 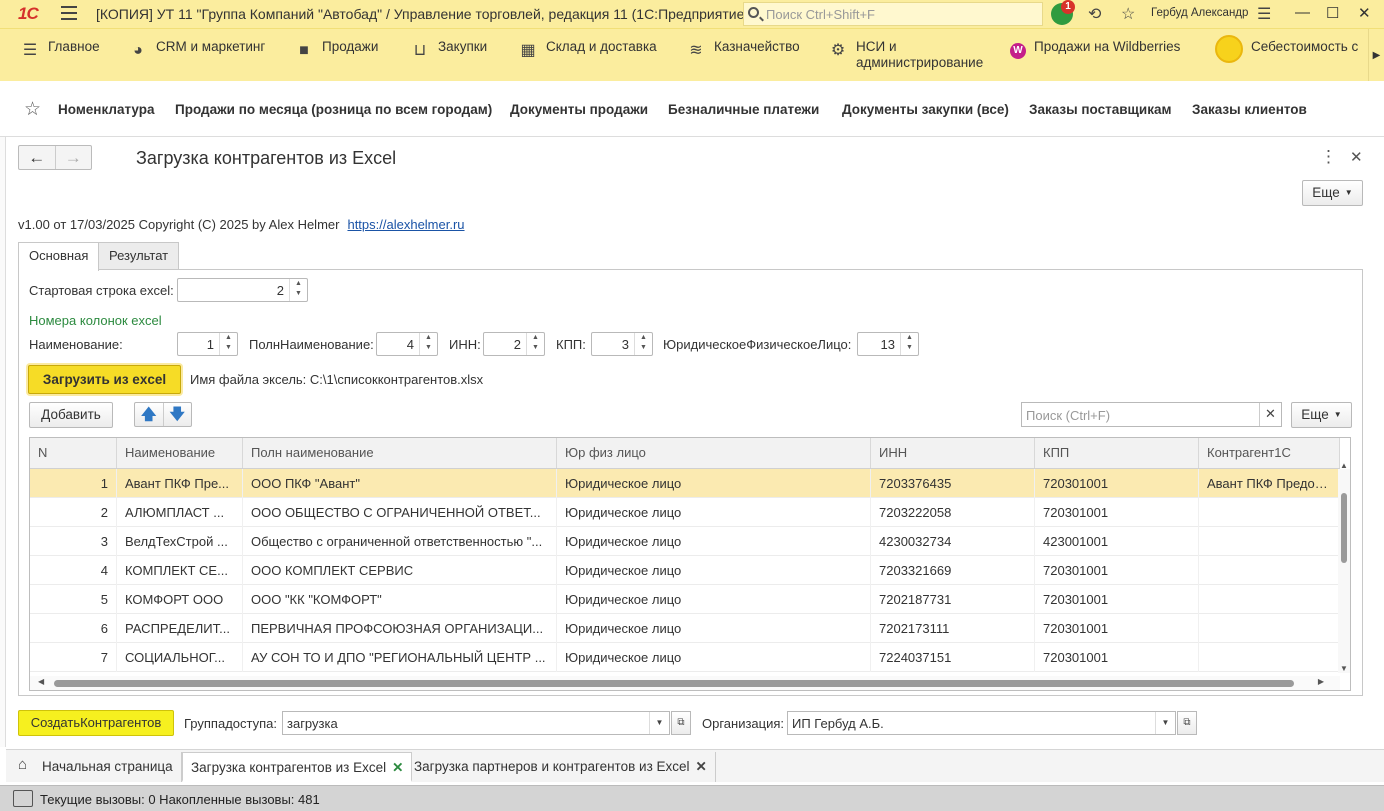 What do you see at coordinates (397, 767) in the screenshot?
I see `close-tab-icon: ✕` at bounding box center [397, 767].